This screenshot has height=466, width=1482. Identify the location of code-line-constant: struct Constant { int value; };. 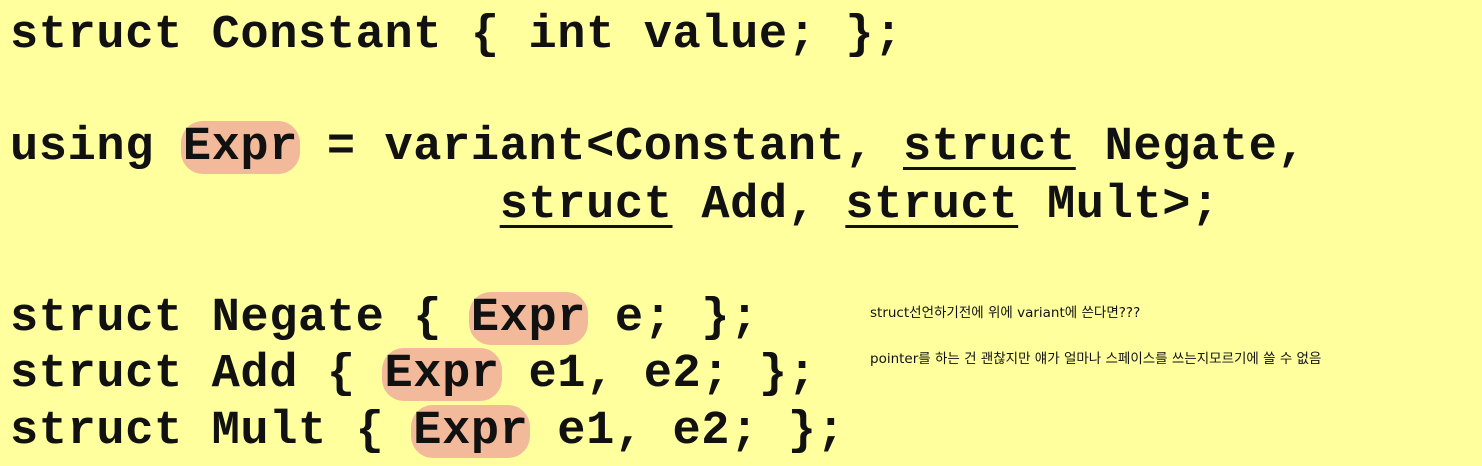
(456, 36).